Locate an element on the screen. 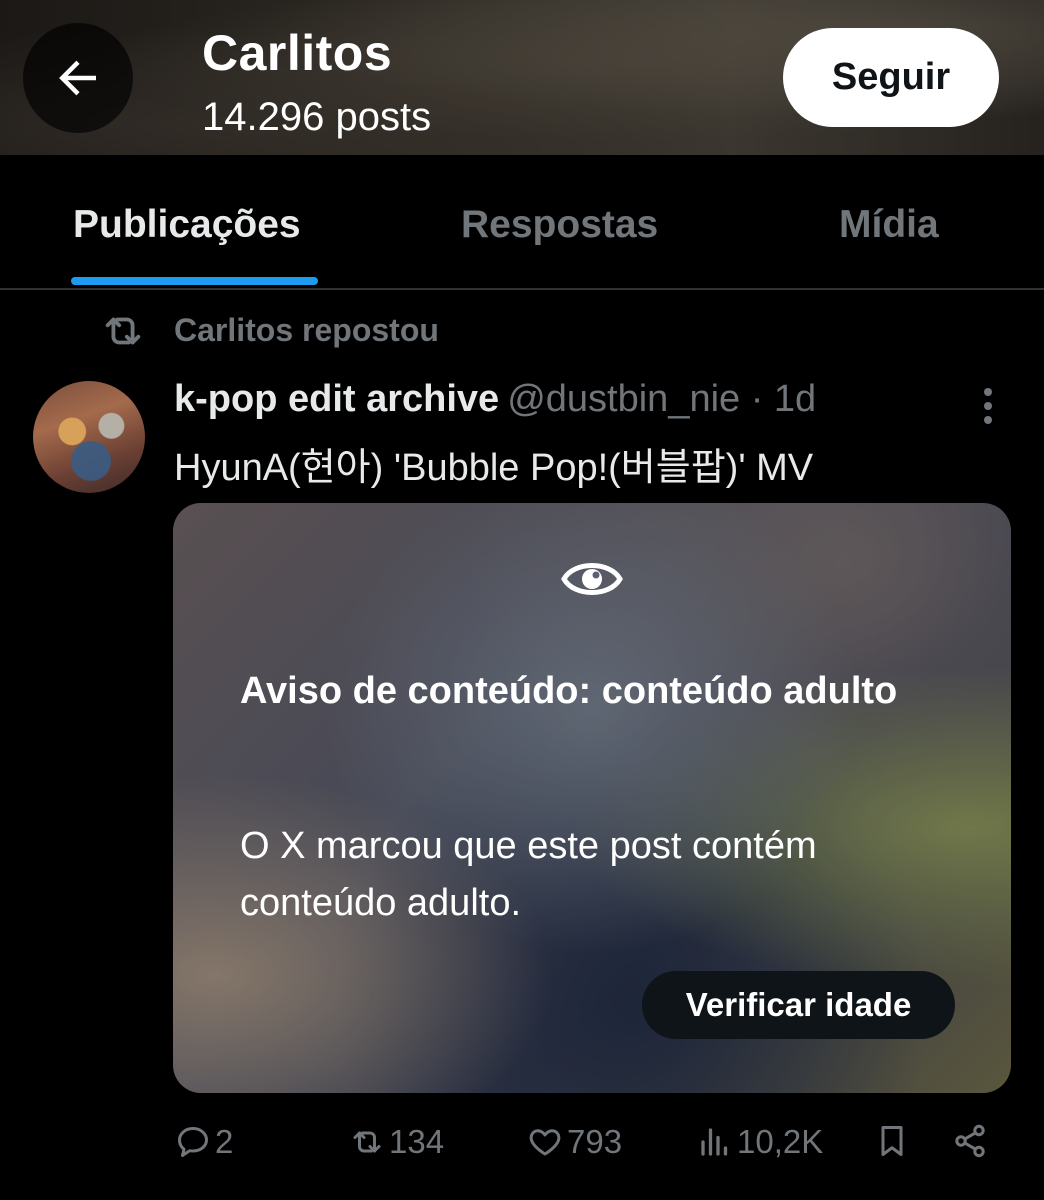  tab-midia: Mídia is located at coordinates (889, 225).